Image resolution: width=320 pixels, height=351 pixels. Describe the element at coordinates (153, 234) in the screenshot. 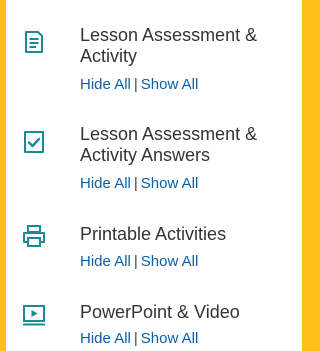

I see `section-title-line: Printable Activities` at that location.